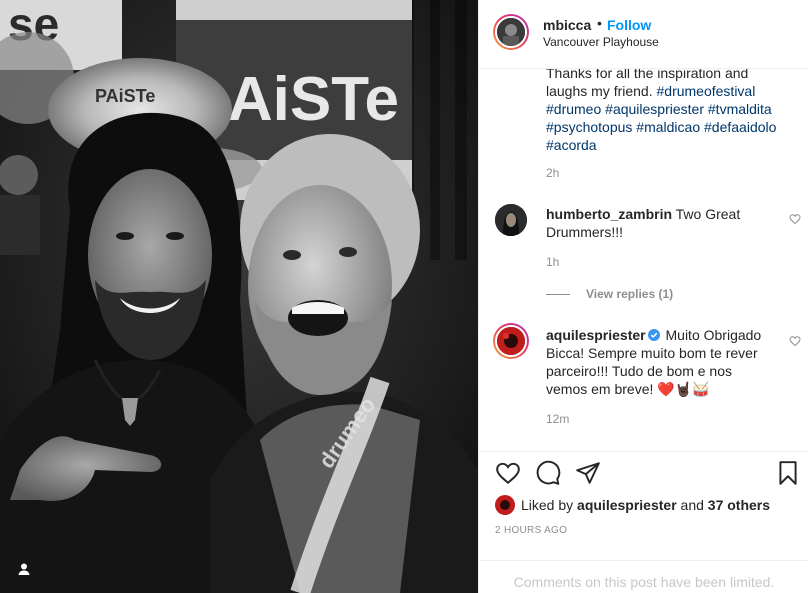  What do you see at coordinates (683, 389) in the screenshot?
I see `comment-emoji: ❤️🤘🏿🥁` at bounding box center [683, 389].